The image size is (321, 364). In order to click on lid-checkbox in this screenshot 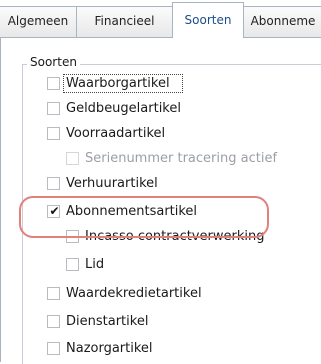, I will do `click(72, 264)`.